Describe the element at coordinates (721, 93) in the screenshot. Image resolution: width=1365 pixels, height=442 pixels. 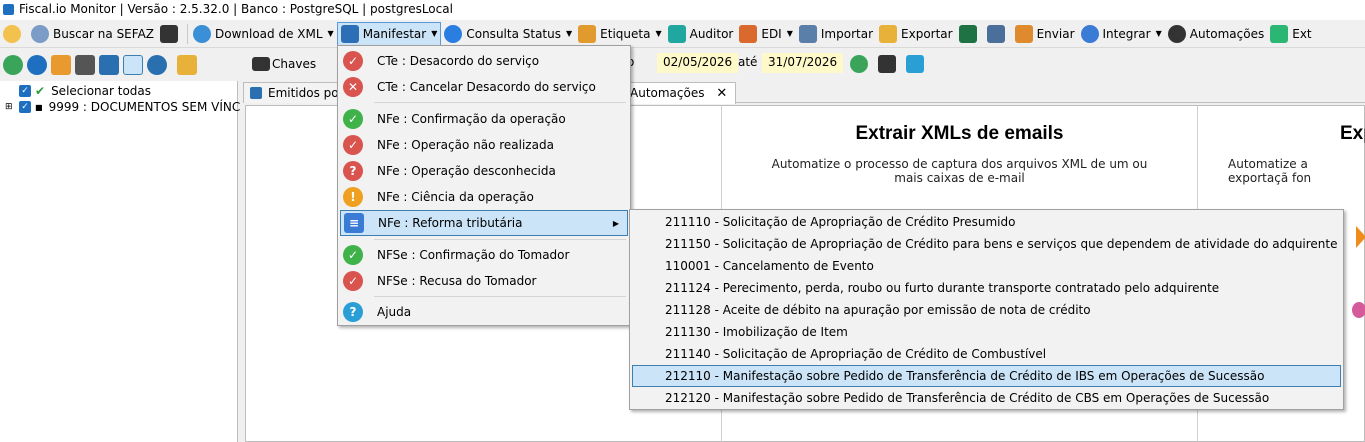
I see `close-icon: ✕` at that location.